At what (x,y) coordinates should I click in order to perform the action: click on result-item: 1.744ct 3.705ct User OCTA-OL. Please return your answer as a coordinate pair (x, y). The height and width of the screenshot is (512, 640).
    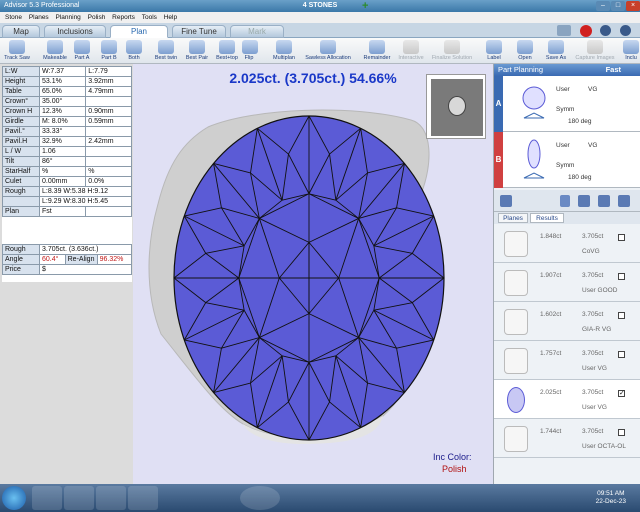
    Looking at the image, I should click on (567, 438).